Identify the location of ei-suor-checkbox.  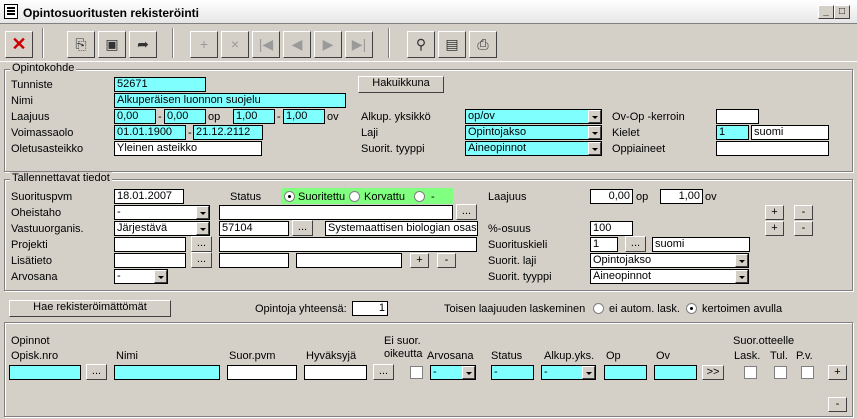
(416, 372).